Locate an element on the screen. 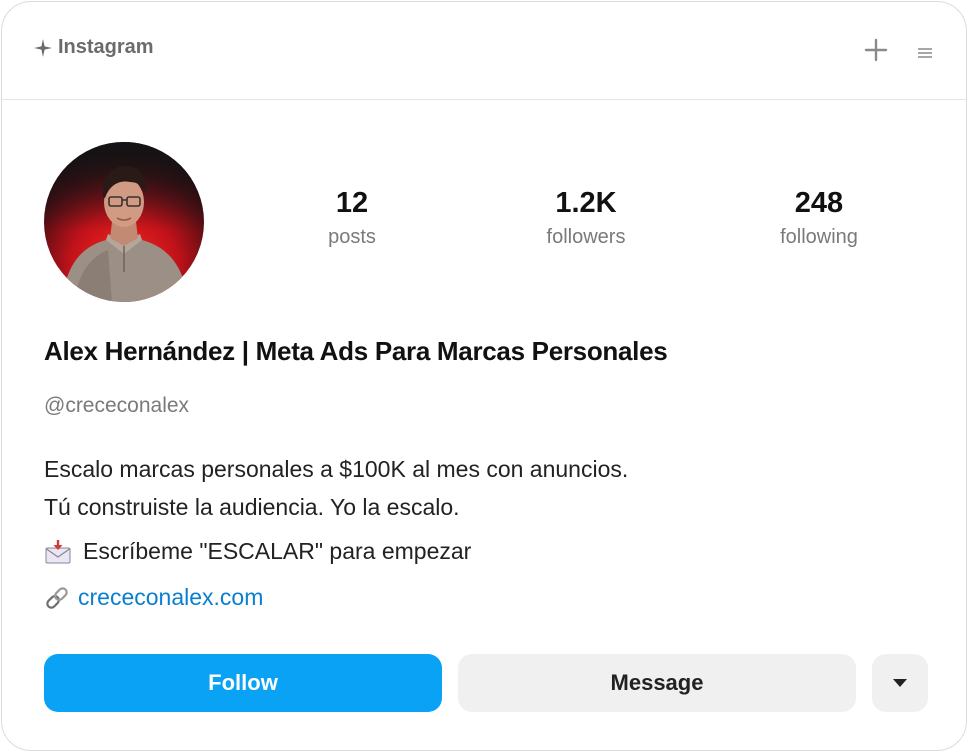 This screenshot has height=752, width=968. website-link: crececonalex.com is located at coordinates (170, 597).